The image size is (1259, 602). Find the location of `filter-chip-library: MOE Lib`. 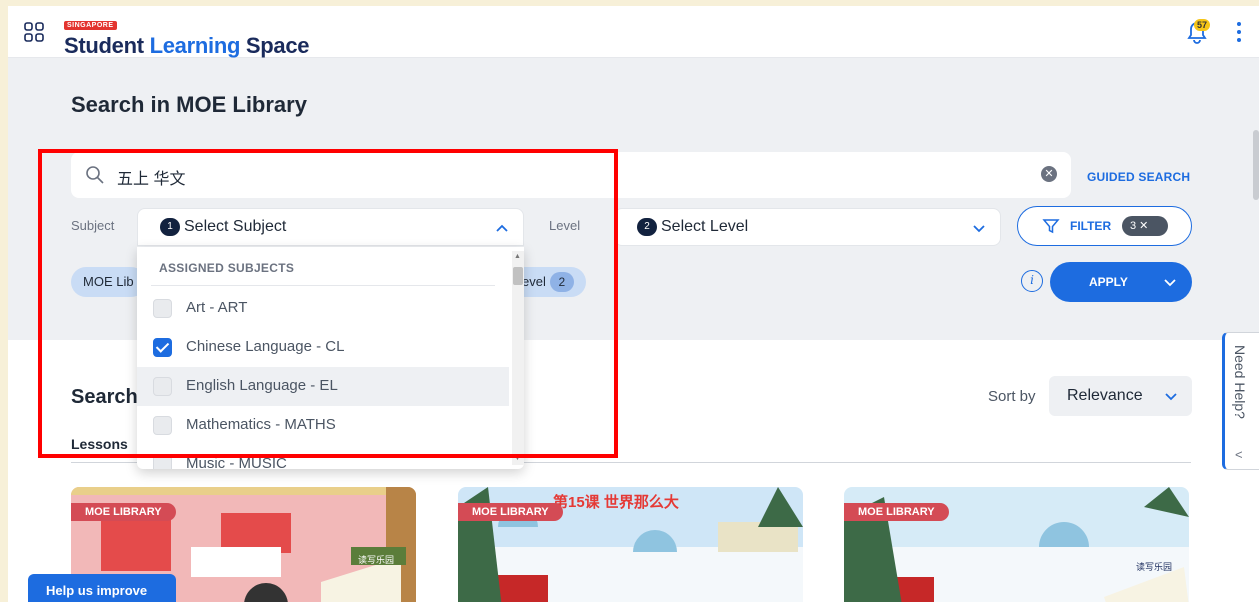

filter-chip-library: MOE Lib is located at coordinates (108, 282).